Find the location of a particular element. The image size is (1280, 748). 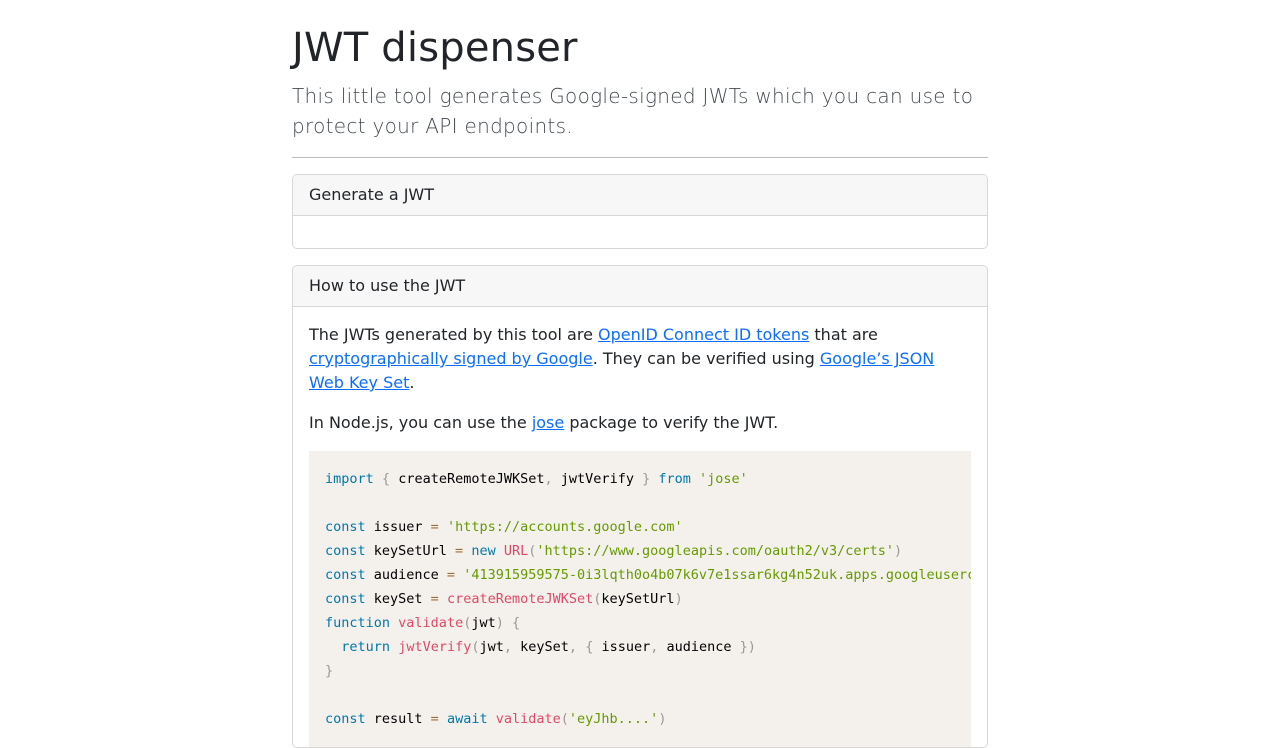

text: package to verify the JWT. is located at coordinates (671, 422).